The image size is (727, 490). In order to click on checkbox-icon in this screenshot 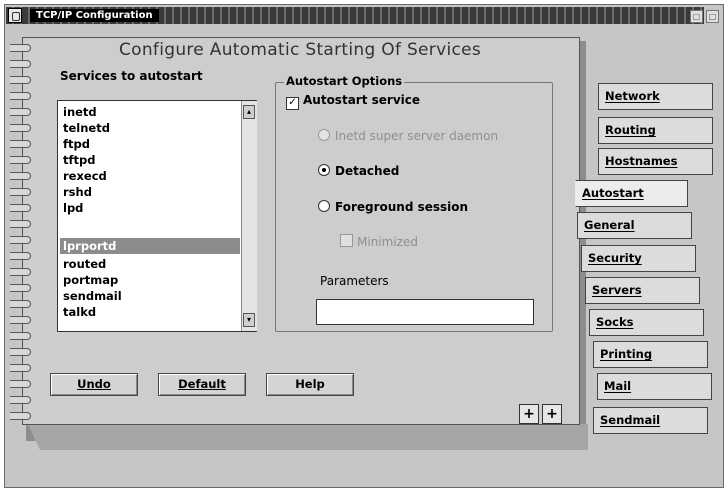, I will do `click(346, 240)`.